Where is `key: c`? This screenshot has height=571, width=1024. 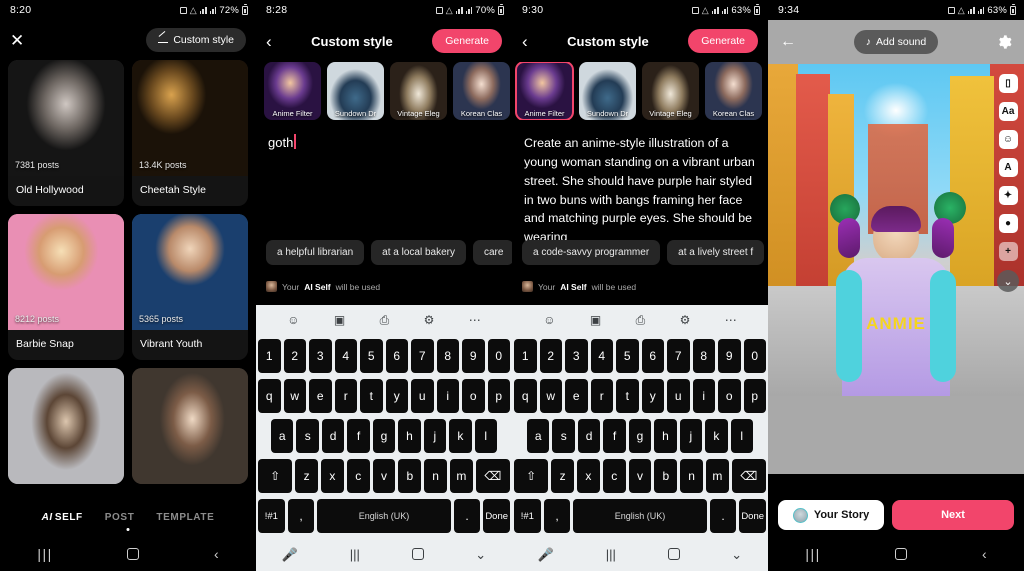 key: c is located at coordinates (358, 476).